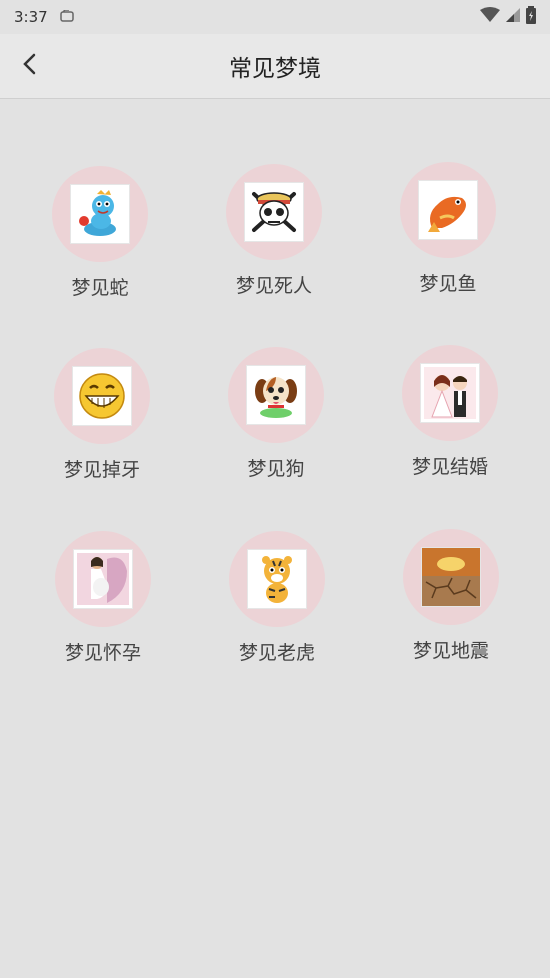 This screenshot has height=978, width=550. I want to click on notification-icon, so click(66, 17).